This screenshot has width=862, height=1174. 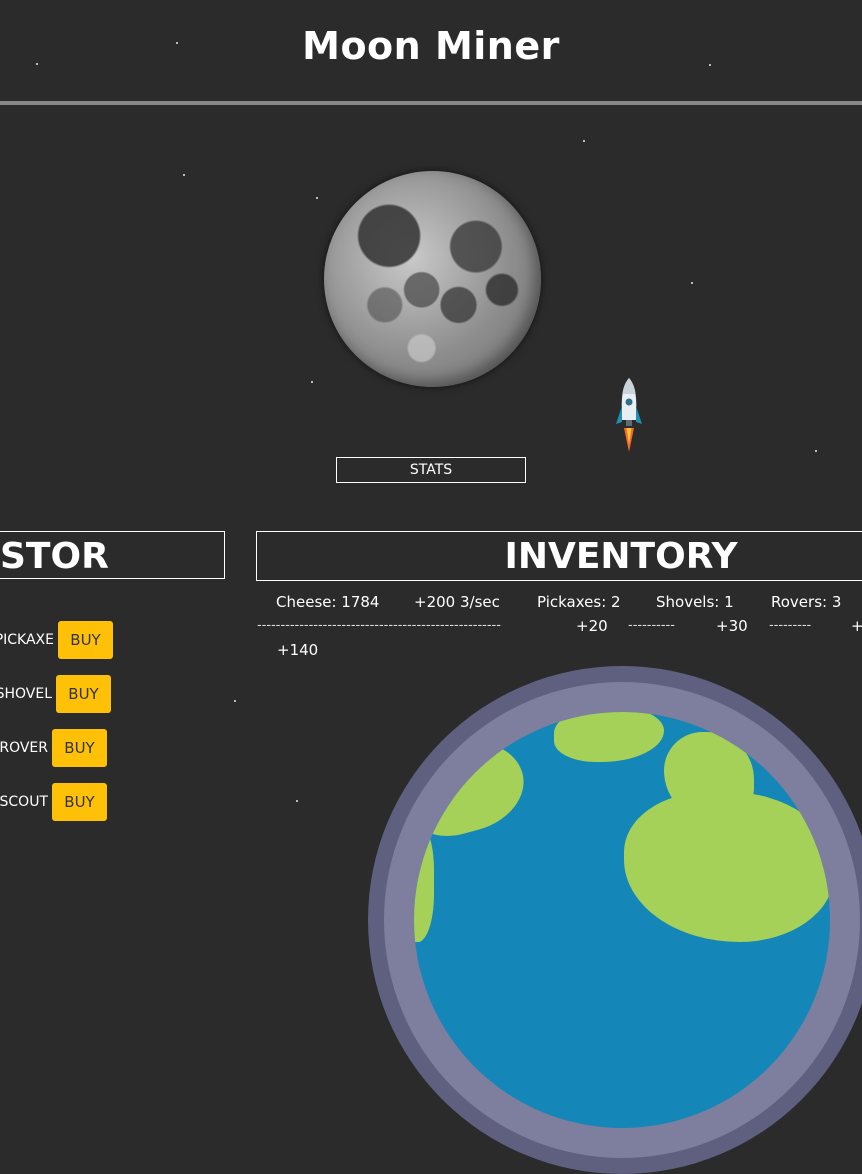 What do you see at coordinates (856, 626) in the screenshot?
I see `overflow-plus: +` at bounding box center [856, 626].